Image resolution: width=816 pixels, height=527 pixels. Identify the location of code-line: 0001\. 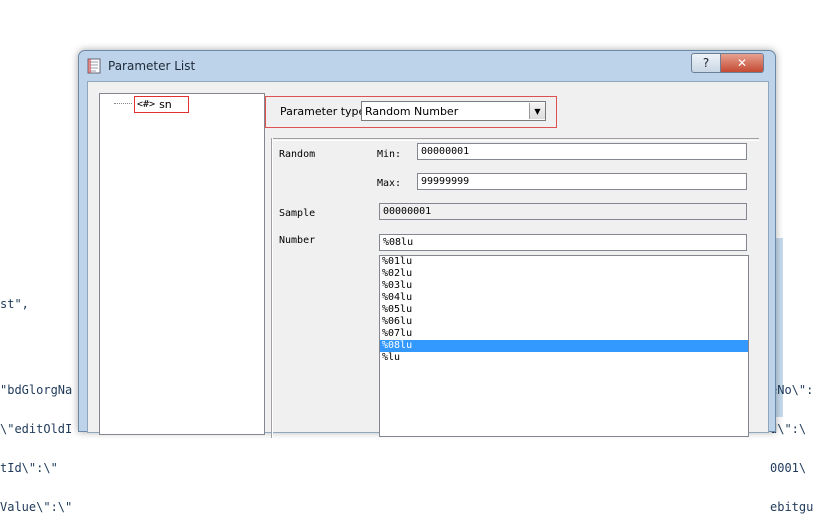
(788, 468).